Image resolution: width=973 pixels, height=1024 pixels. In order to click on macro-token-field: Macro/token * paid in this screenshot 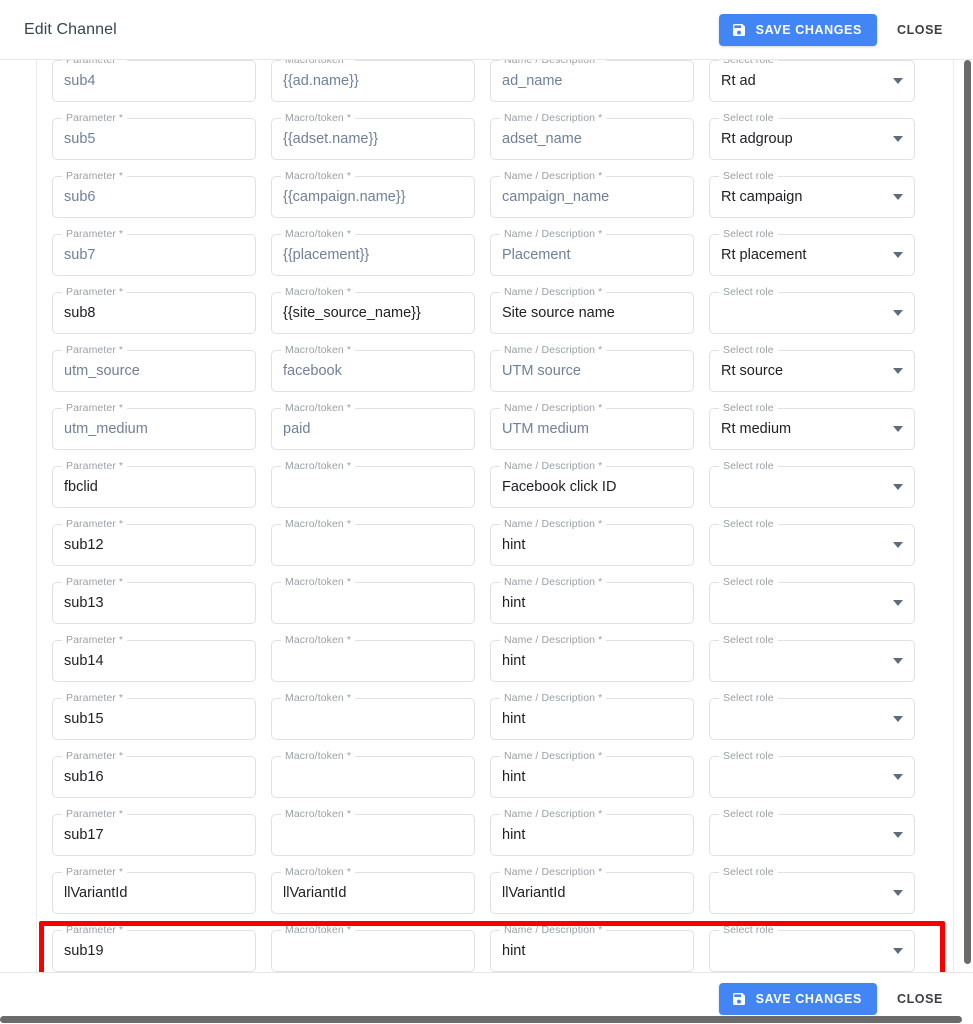, I will do `click(373, 426)`.